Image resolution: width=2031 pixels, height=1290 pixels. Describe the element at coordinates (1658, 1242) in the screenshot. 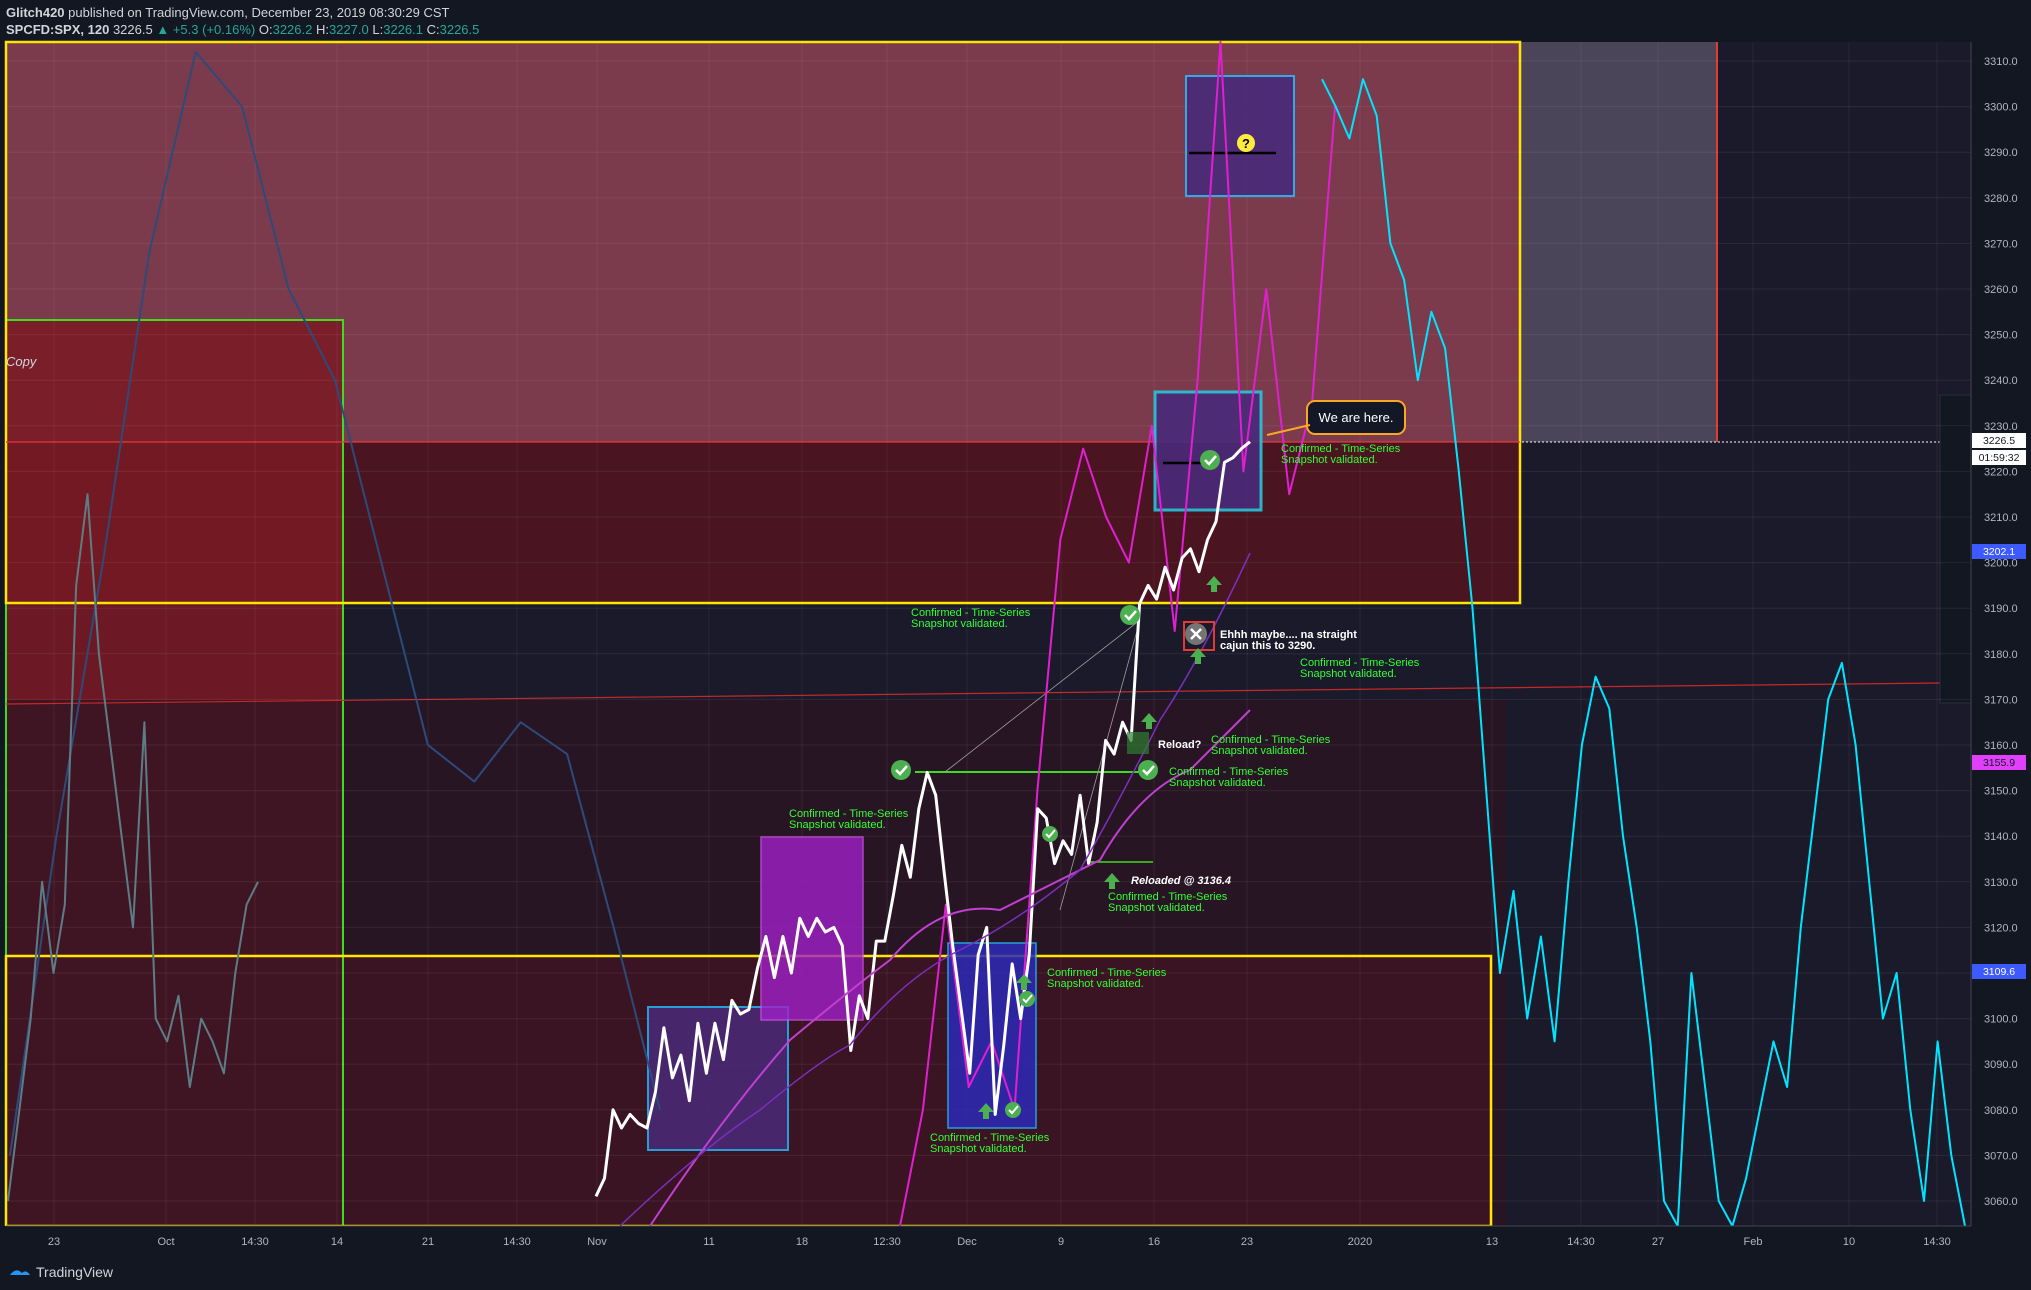

I see `x-tick-label: 27` at that location.